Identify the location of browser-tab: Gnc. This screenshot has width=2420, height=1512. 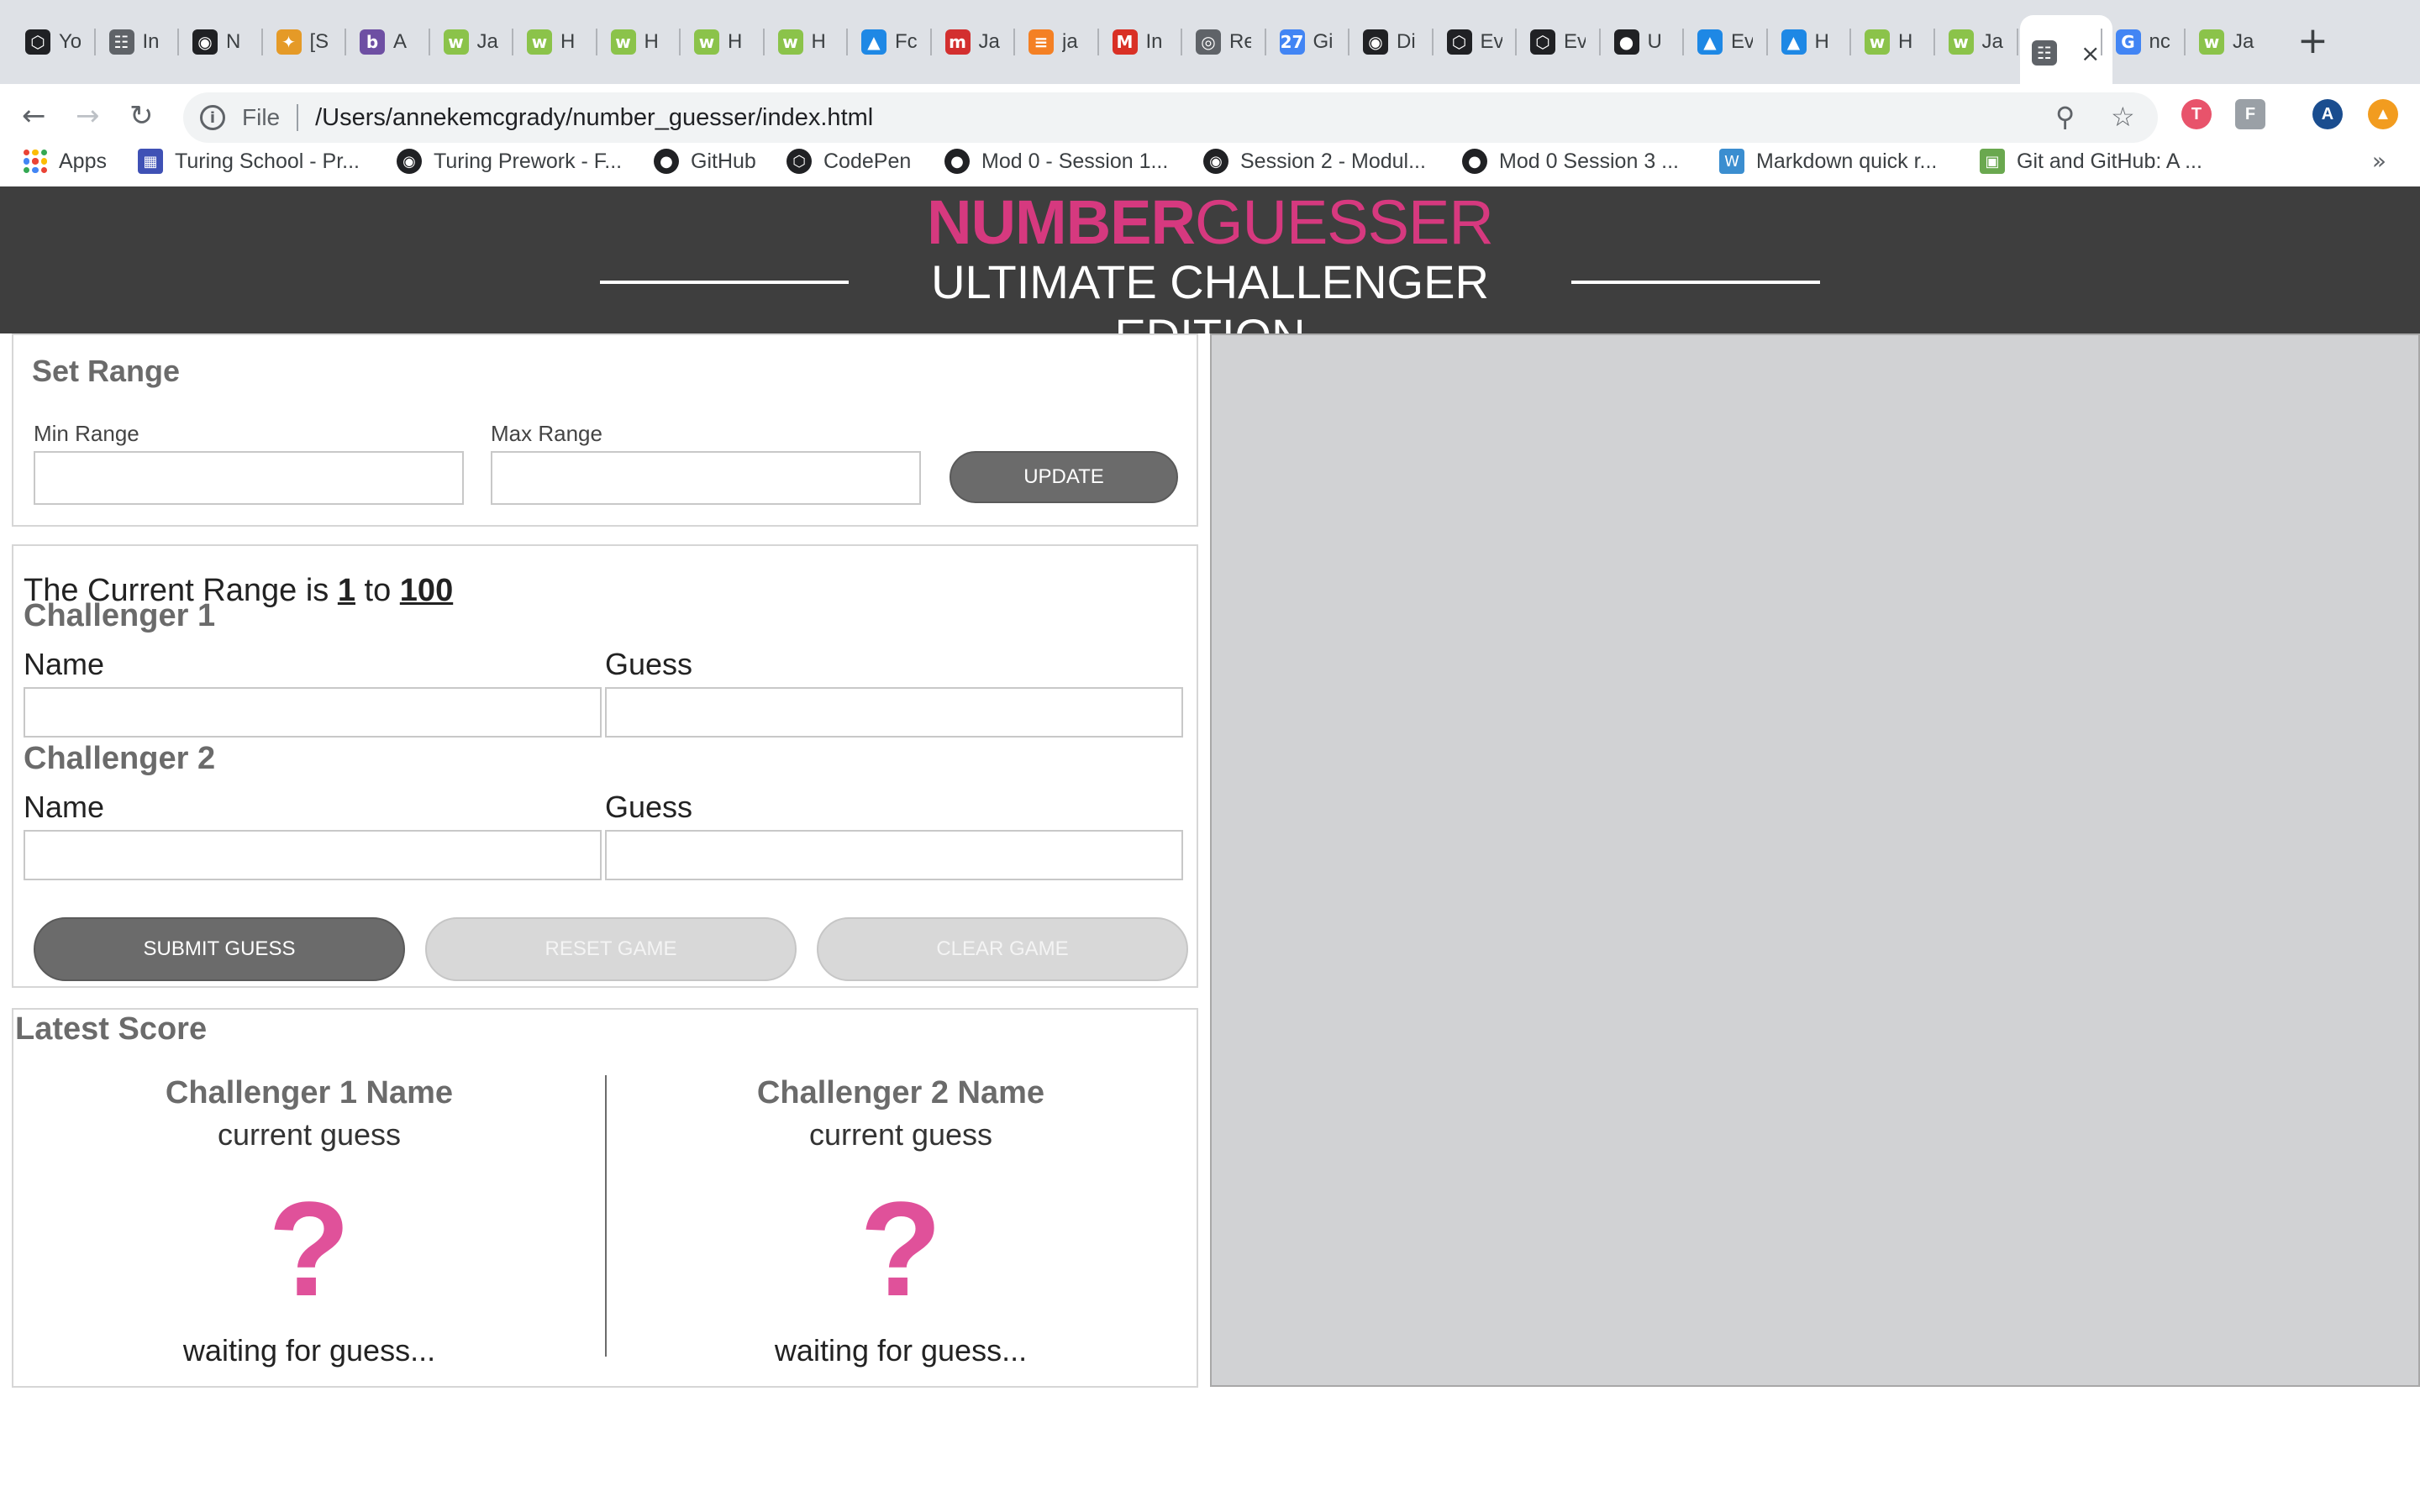
(2145, 42).